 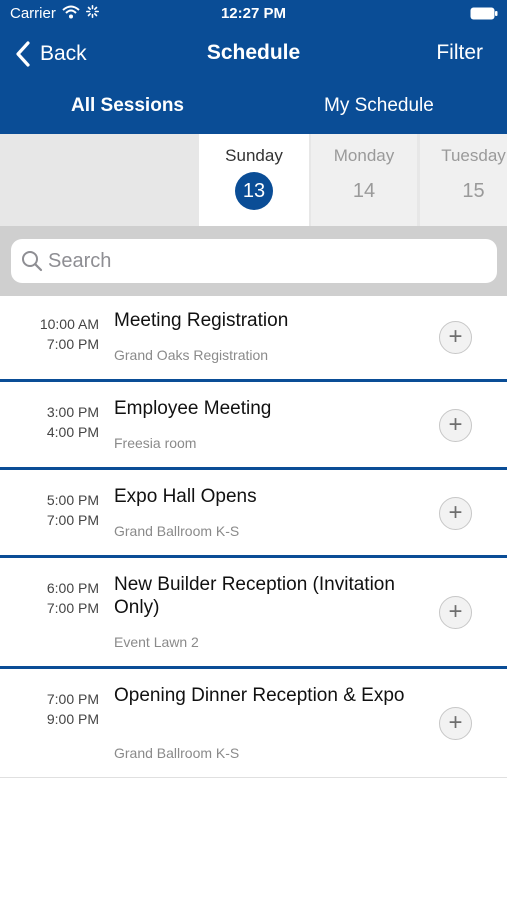 What do you see at coordinates (69, 324) in the screenshot?
I see `session-start-time: 10:00 AM` at bounding box center [69, 324].